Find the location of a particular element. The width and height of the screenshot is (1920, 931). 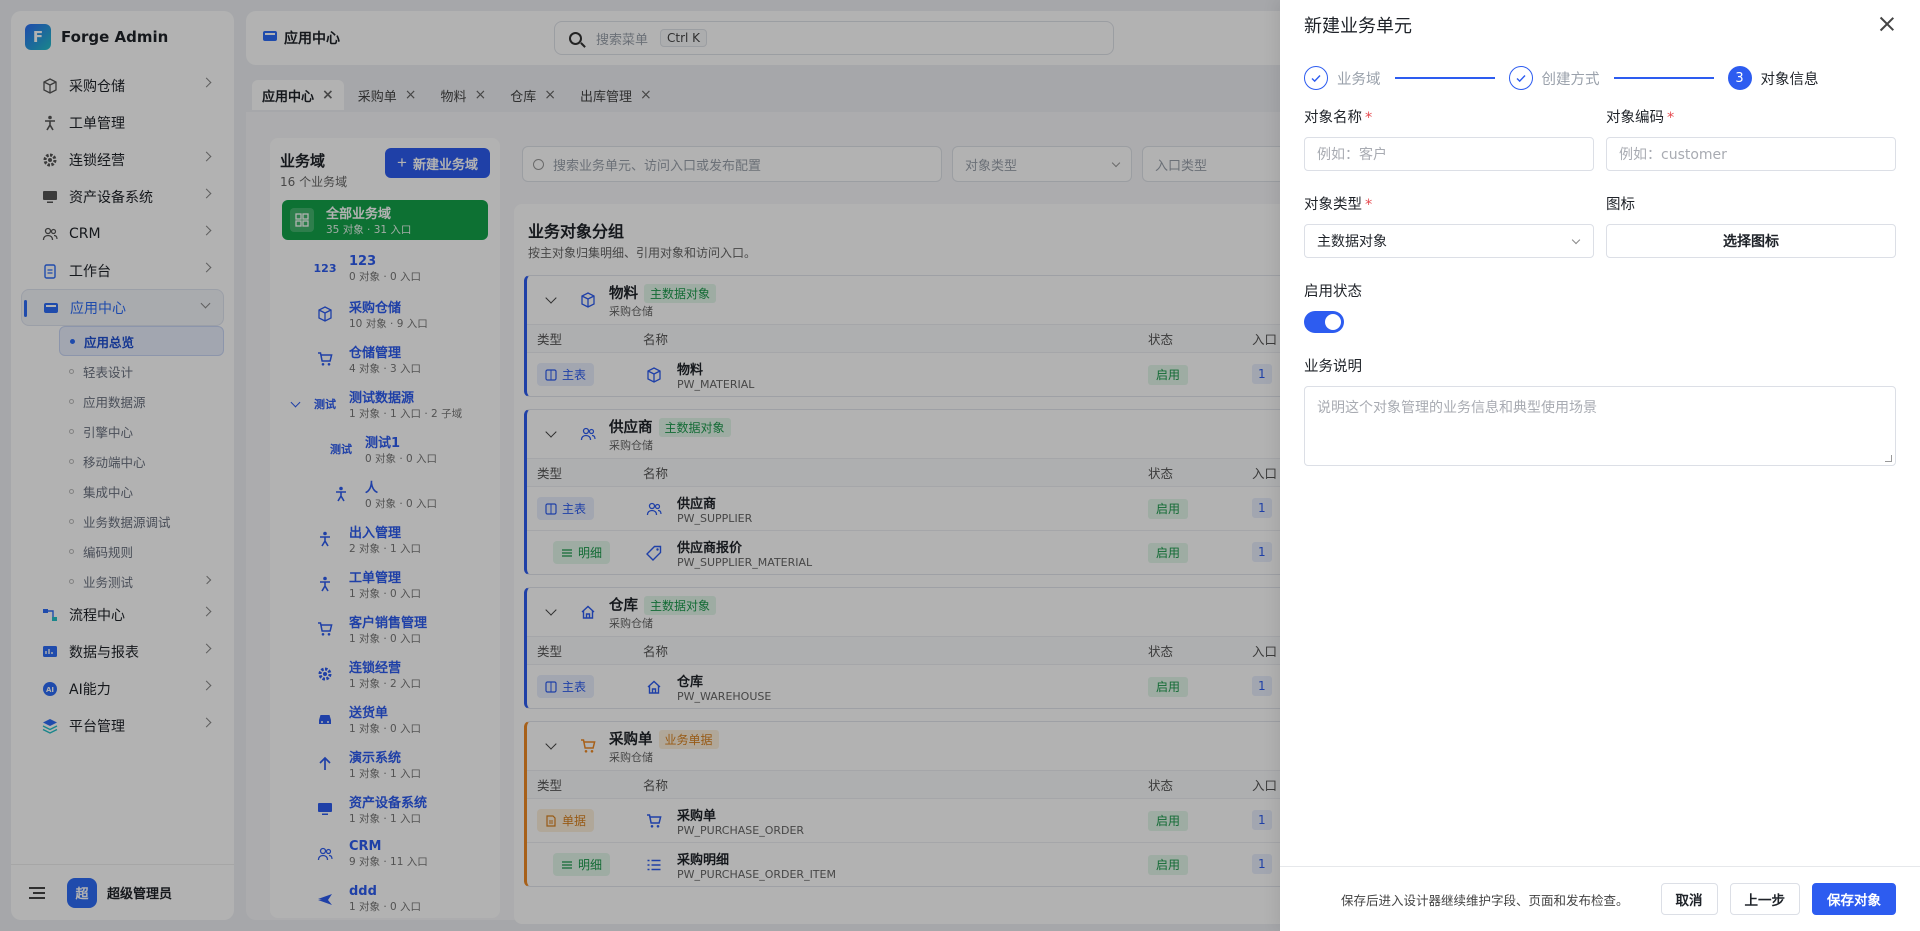

name-label-text: 对象名称 is located at coordinates (1333, 118).